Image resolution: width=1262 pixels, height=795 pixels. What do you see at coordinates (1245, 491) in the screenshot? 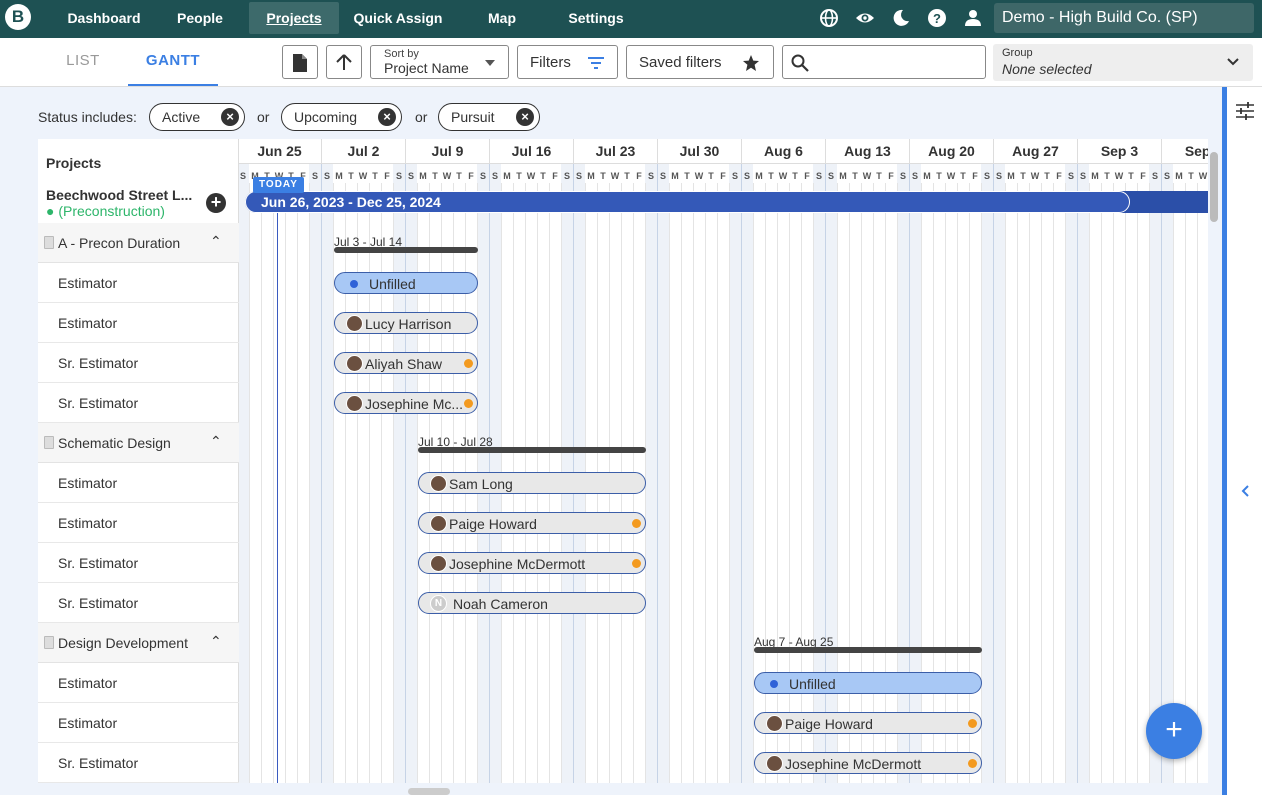
I see `chevron-left-icon` at bounding box center [1245, 491].